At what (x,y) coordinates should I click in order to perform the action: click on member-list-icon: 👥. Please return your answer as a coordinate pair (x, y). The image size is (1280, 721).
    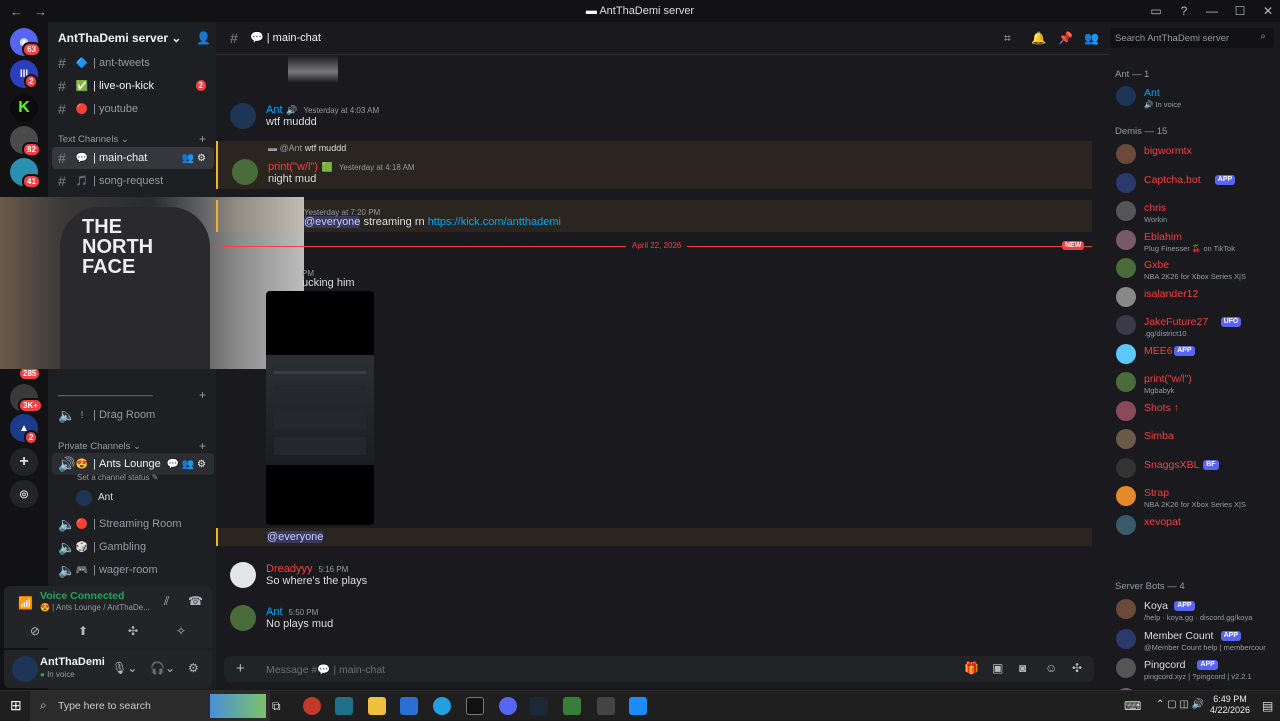
    Looking at the image, I should click on (1091, 38).